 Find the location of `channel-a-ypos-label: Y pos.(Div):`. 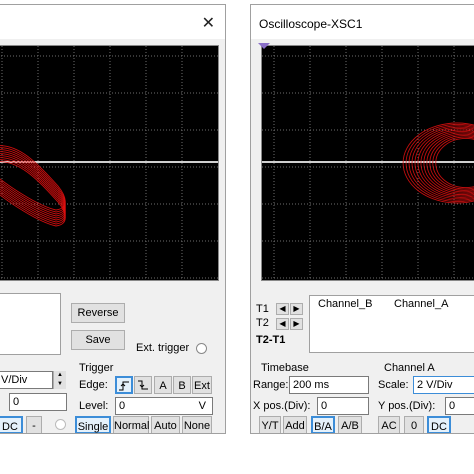

channel-a-ypos-label: Y pos.(Div): is located at coordinates (407, 406).